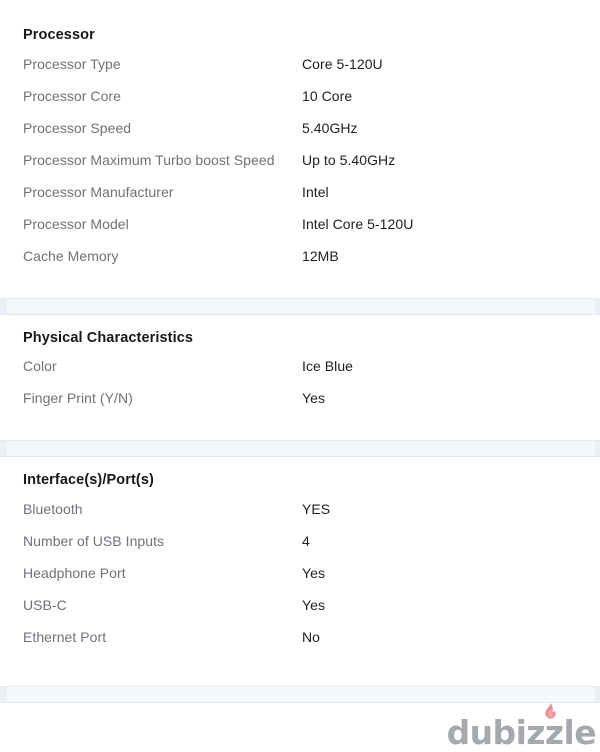  I want to click on spec-label: Processor Maximum Turbo boost Speed, so click(149, 159).